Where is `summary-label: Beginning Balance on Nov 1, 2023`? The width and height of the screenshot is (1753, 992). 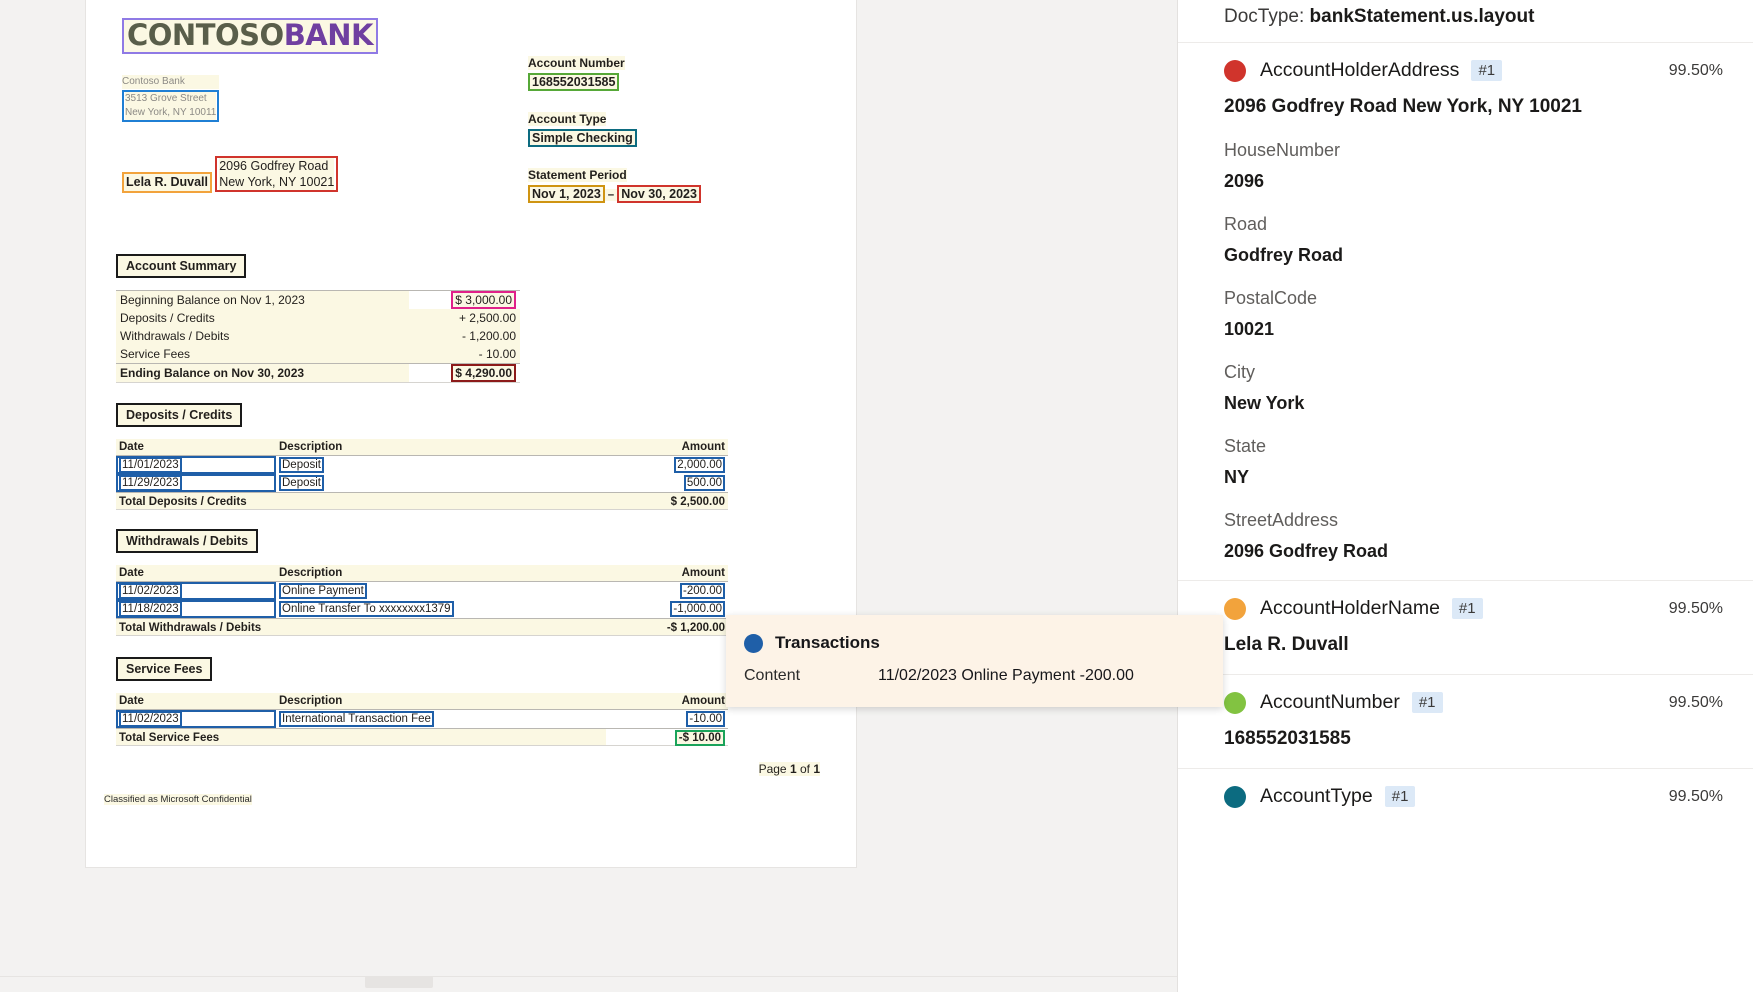 summary-label: Beginning Balance on Nov 1, 2023 is located at coordinates (263, 299).